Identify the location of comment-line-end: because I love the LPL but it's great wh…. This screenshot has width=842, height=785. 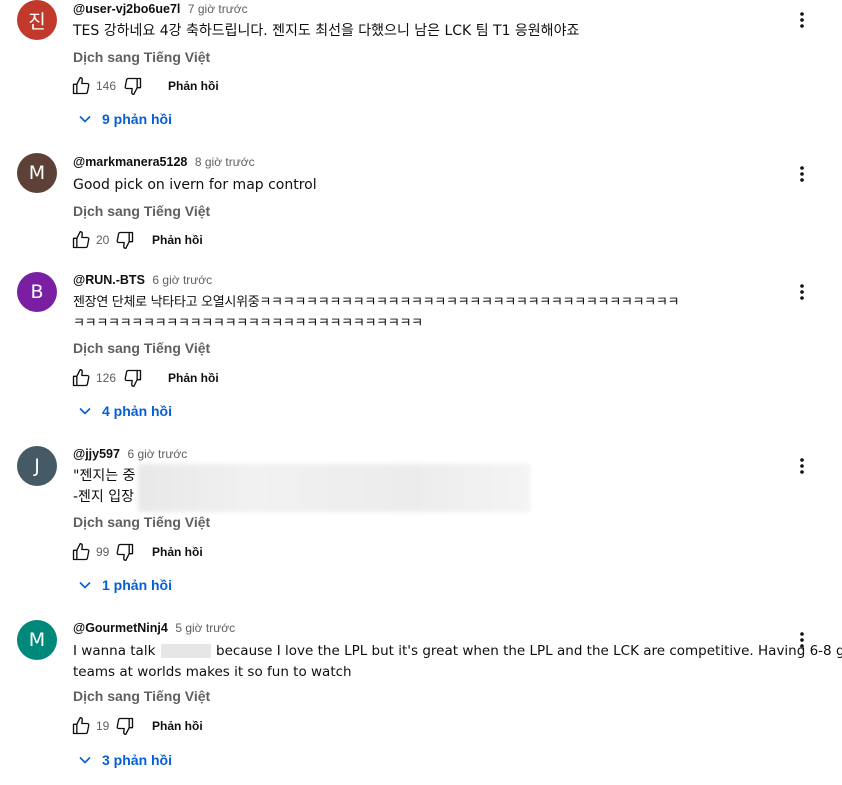
(529, 651).